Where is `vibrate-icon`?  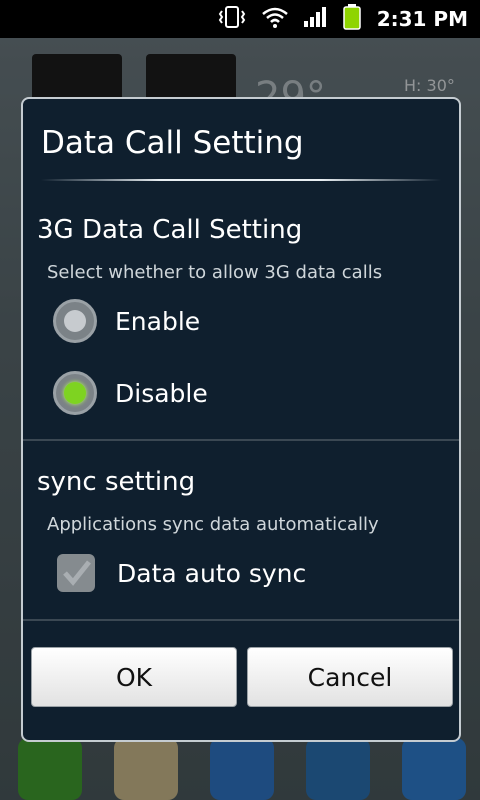
vibrate-icon is located at coordinates (232, 19).